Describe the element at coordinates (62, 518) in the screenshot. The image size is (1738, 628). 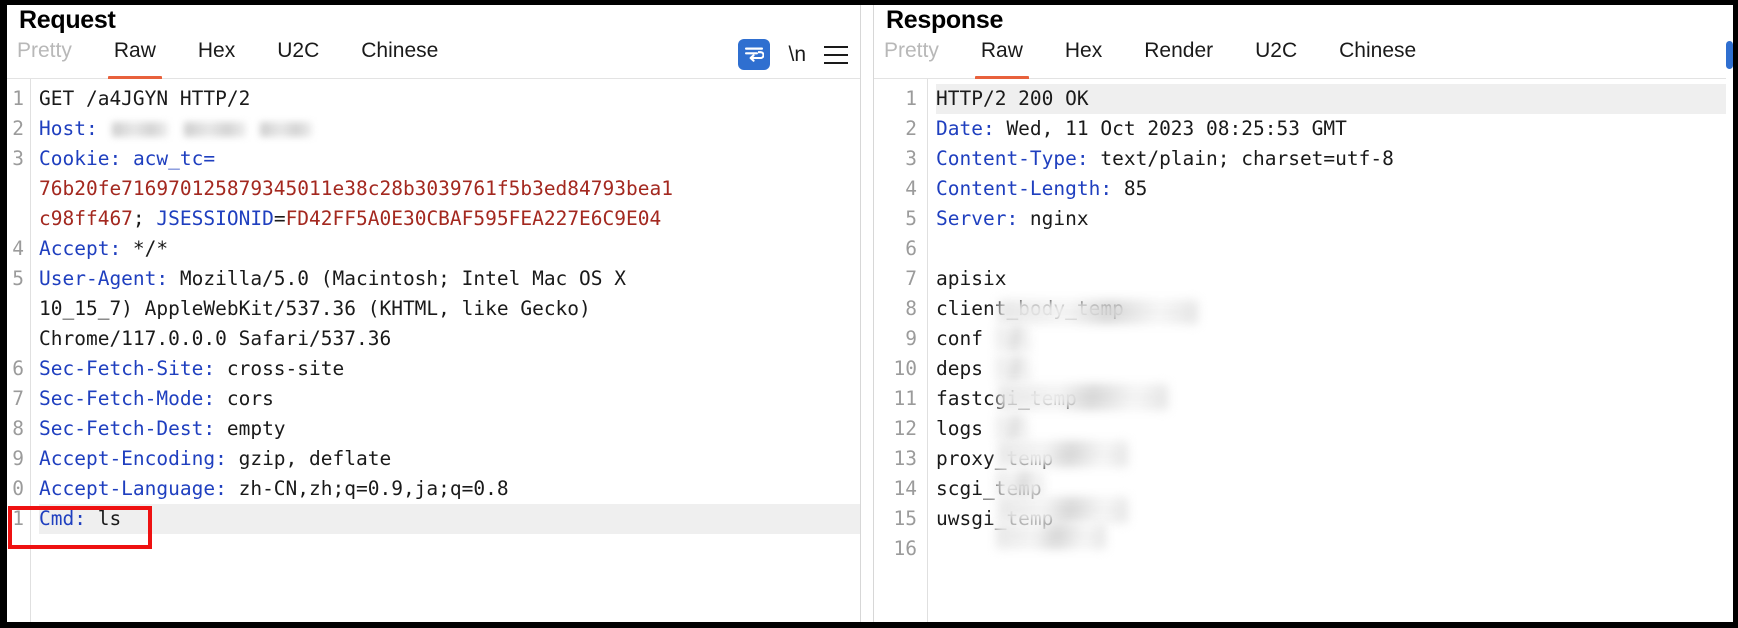
I see `cmd-header-key: Cmd:` at that location.